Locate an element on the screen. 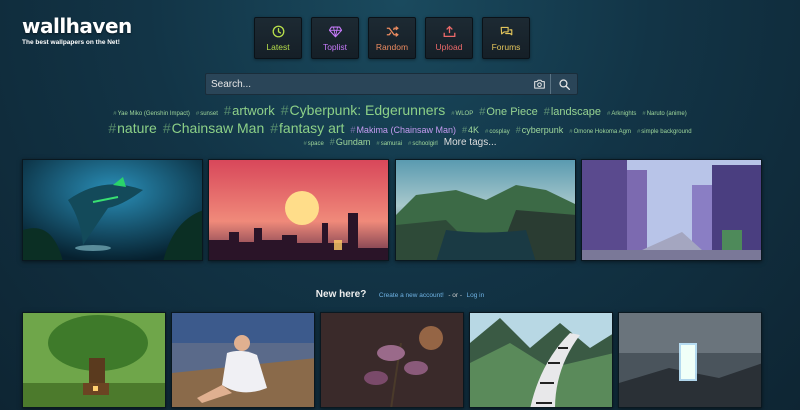 The height and width of the screenshot is (410, 800). camera-search-button is located at coordinates (540, 84).